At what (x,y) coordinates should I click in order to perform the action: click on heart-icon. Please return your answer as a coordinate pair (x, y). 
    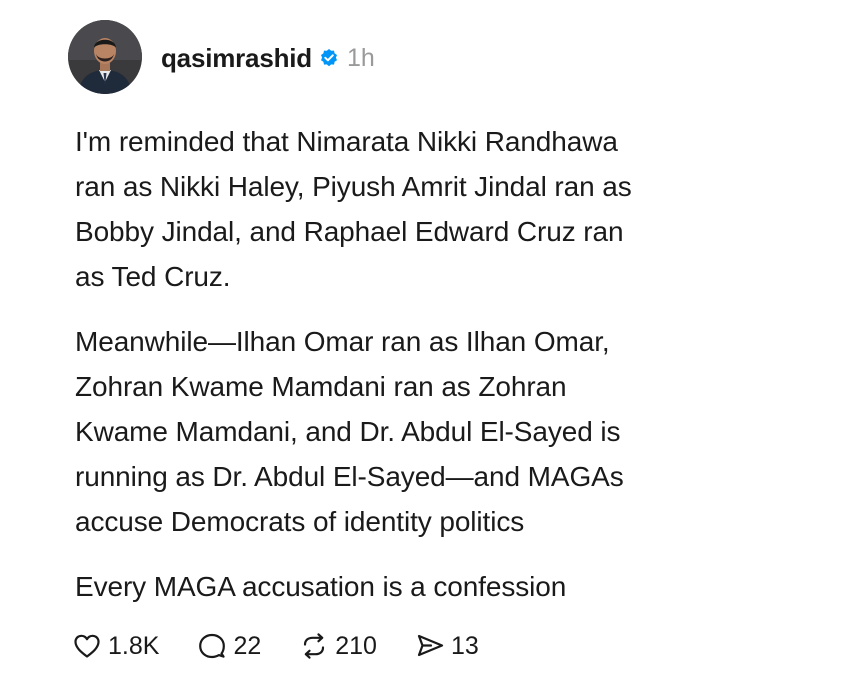
    Looking at the image, I should click on (87, 646).